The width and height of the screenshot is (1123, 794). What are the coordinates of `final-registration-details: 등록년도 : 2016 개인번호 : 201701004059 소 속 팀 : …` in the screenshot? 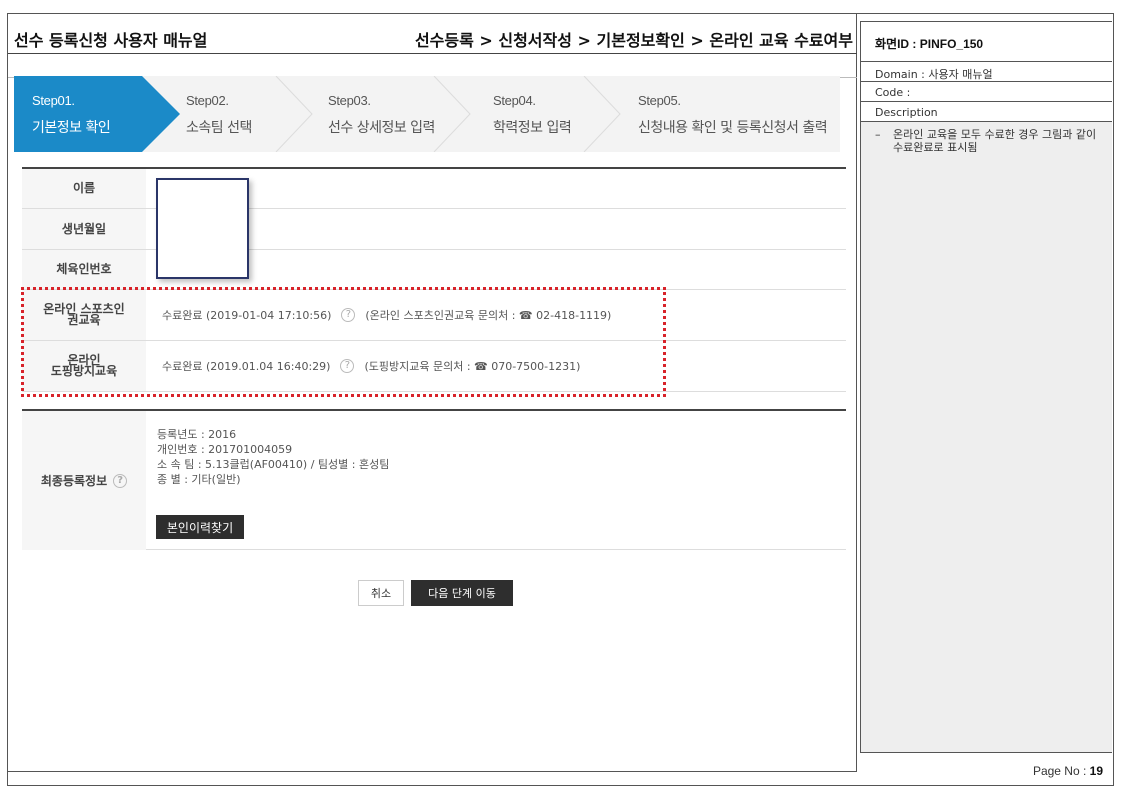 It's located at (273, 457).